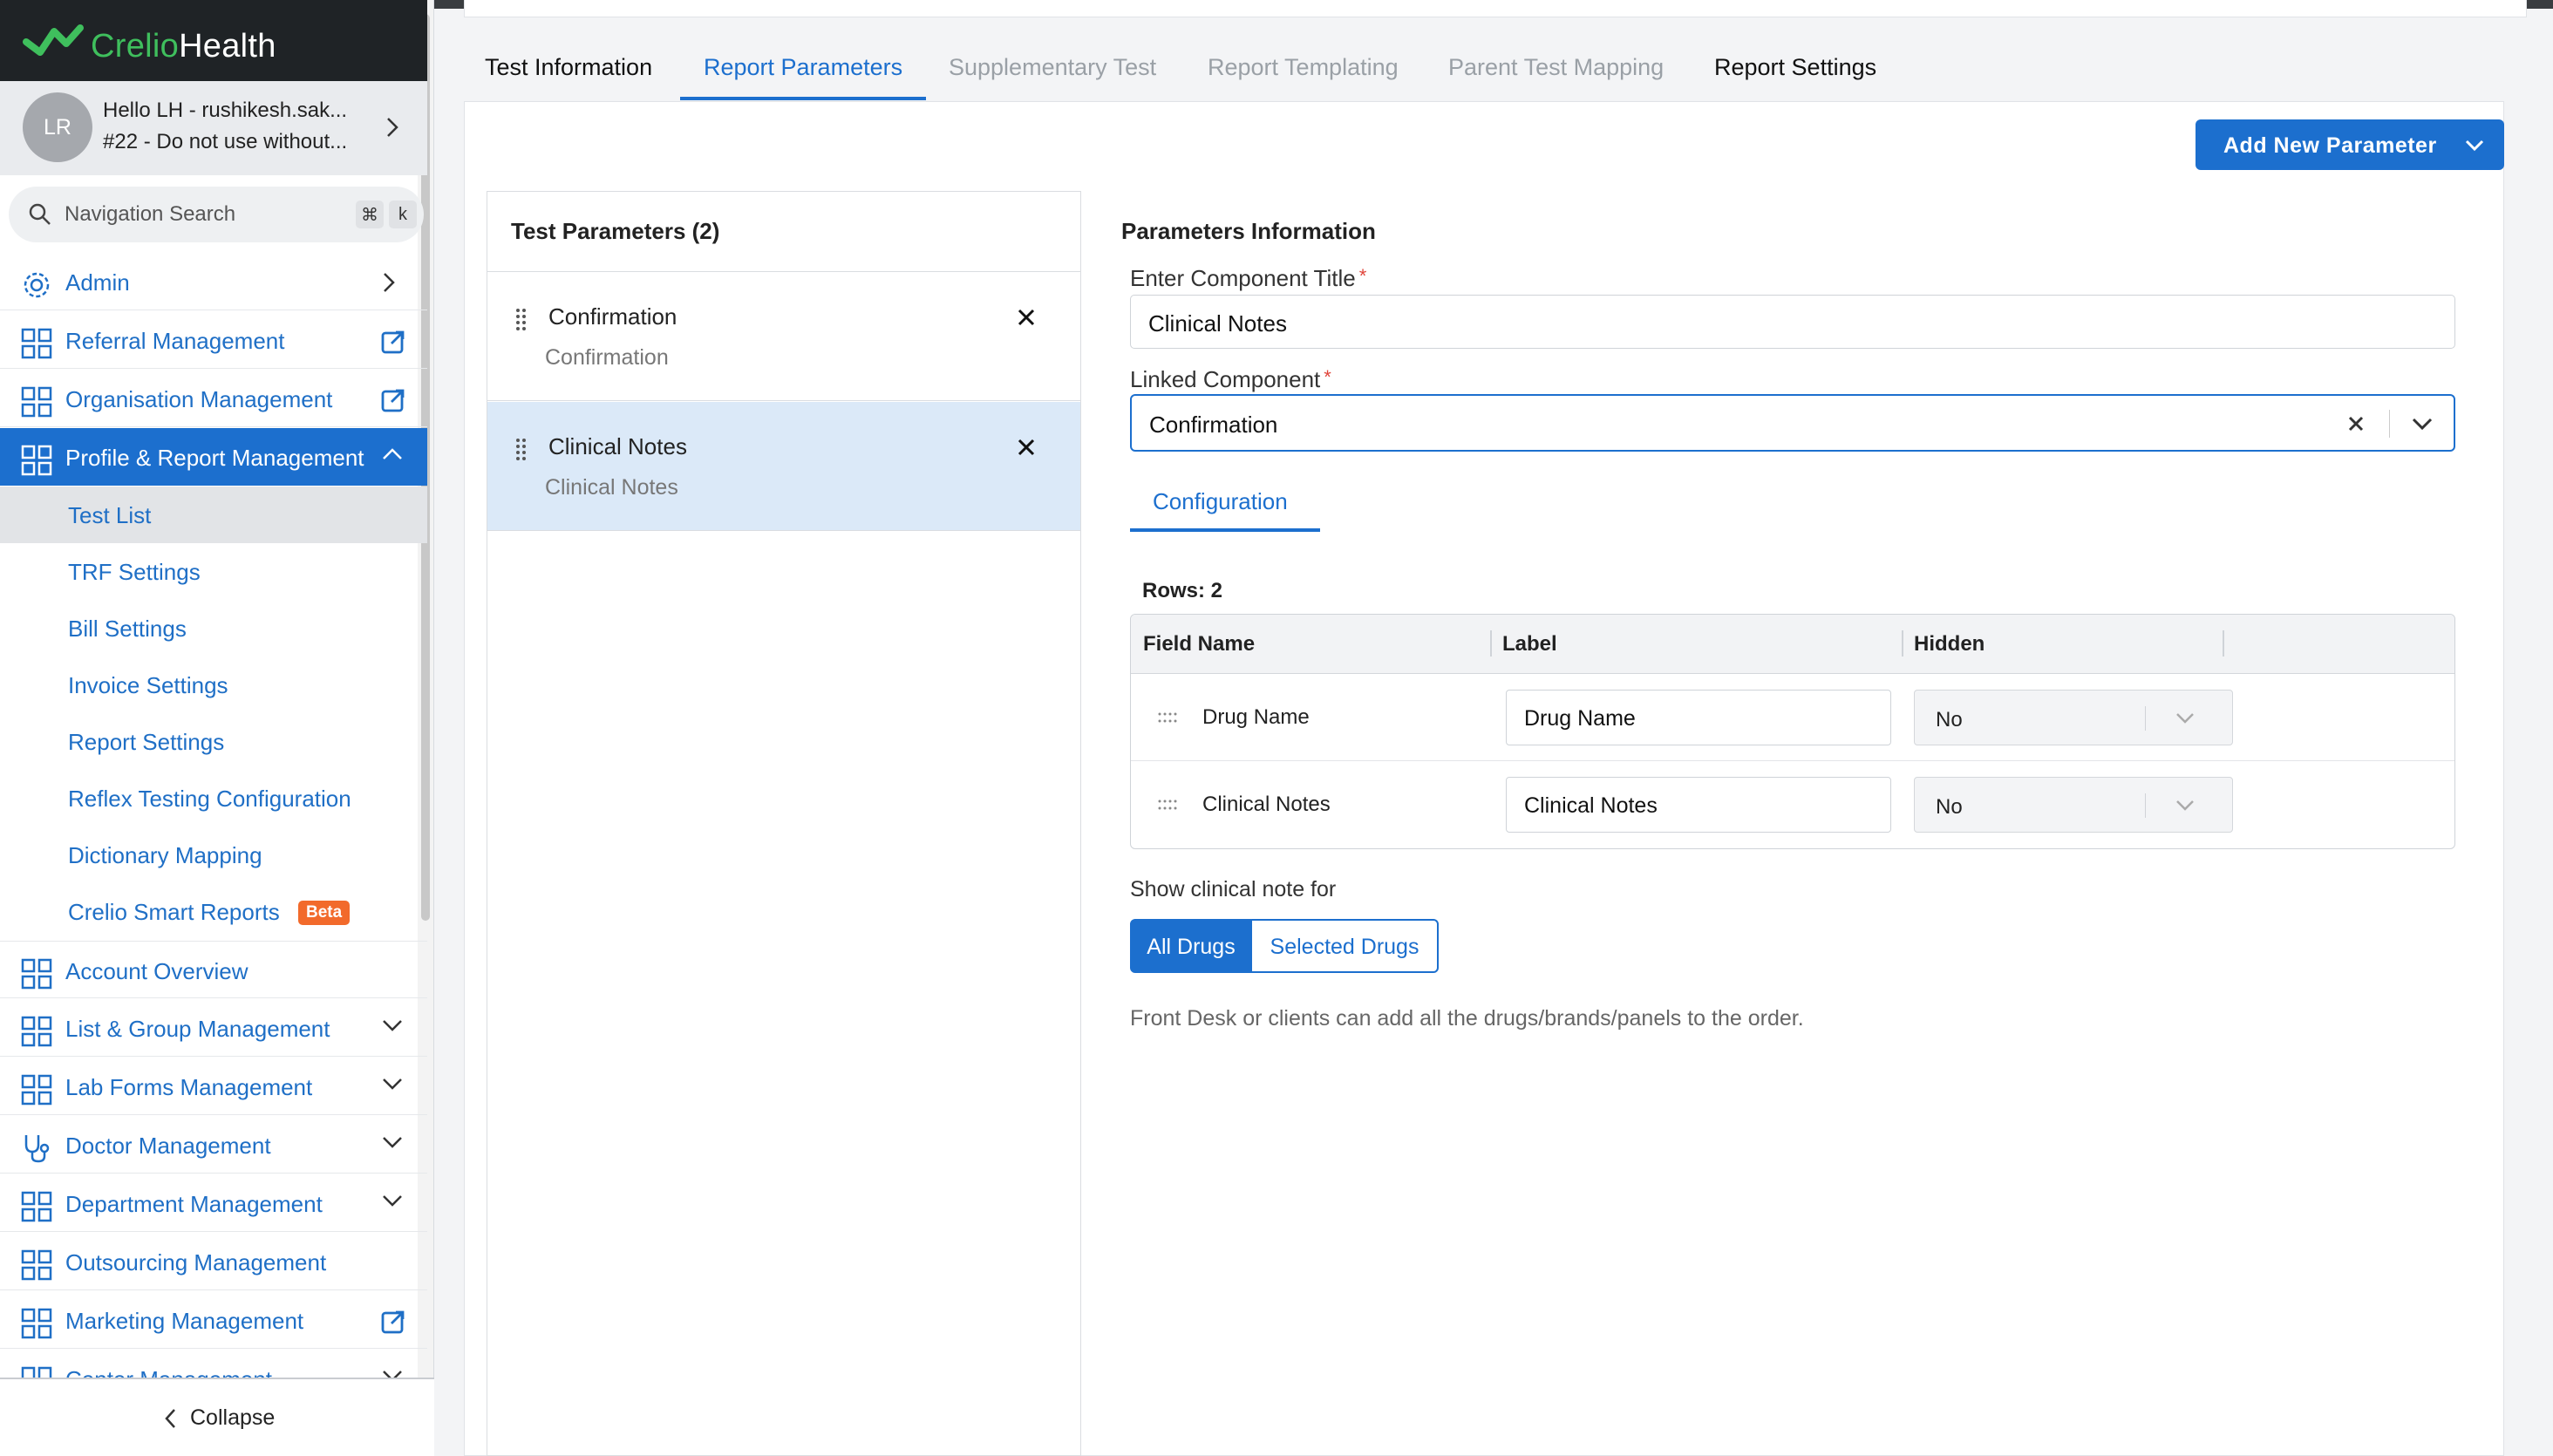  What do you see at coordinates (233, 1417) in the screenshot?
I see `collapse-label: Collapse` at bounding box center [233, 1417].